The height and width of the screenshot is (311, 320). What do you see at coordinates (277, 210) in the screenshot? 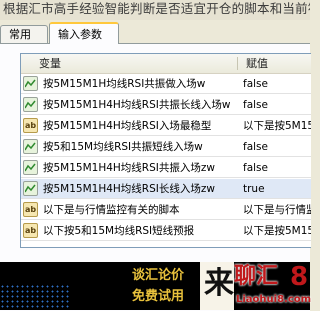
I see `param-value: 以下是与行情监` at bounding box center [277, 210].